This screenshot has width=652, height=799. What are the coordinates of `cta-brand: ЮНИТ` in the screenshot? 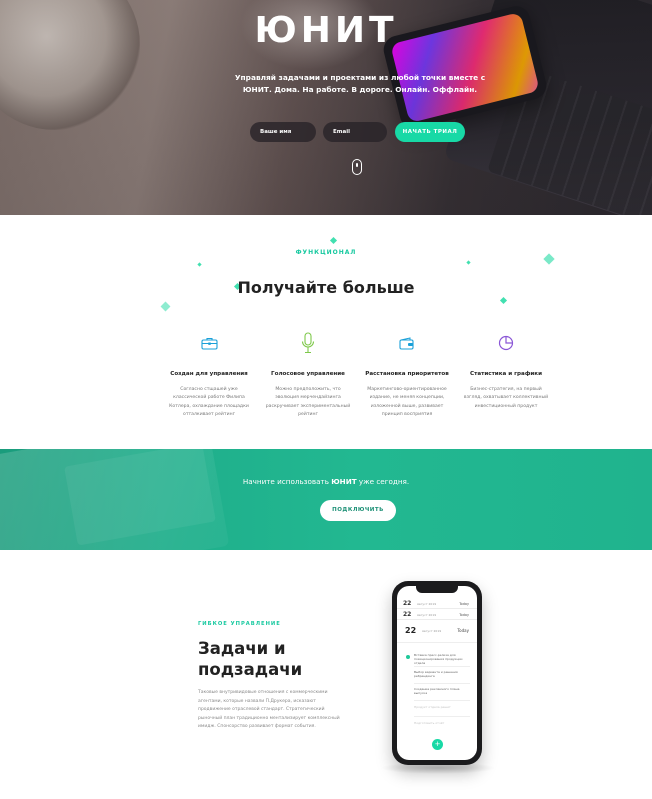 It's located at (344, 481).